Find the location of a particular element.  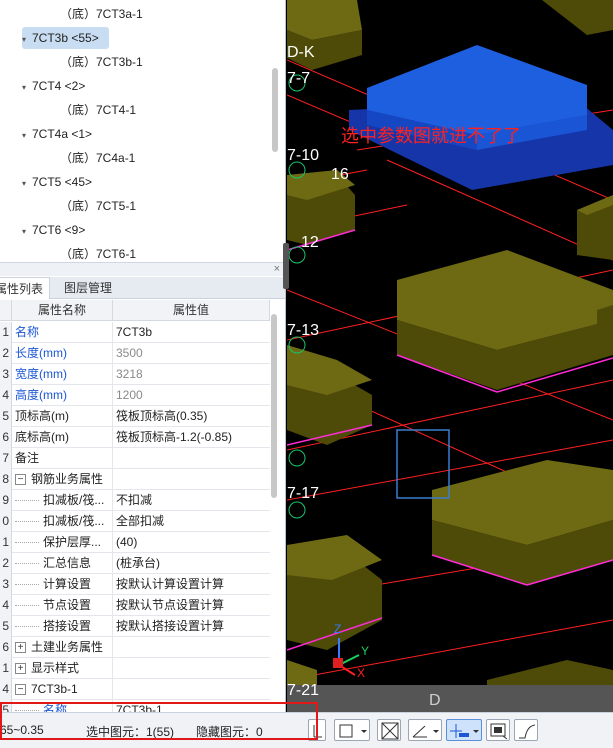

property-value: 按默认计算设置计算 is located at coordinates (191, 584).